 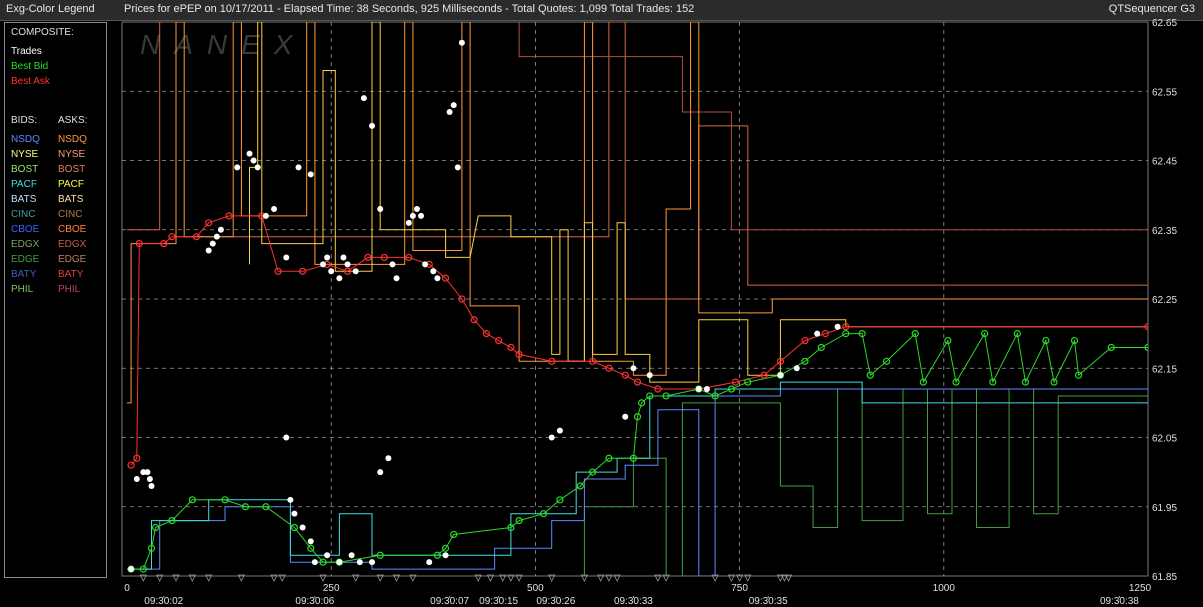 I want to click on x-tick-label: 0, so click(x=127, y=588).